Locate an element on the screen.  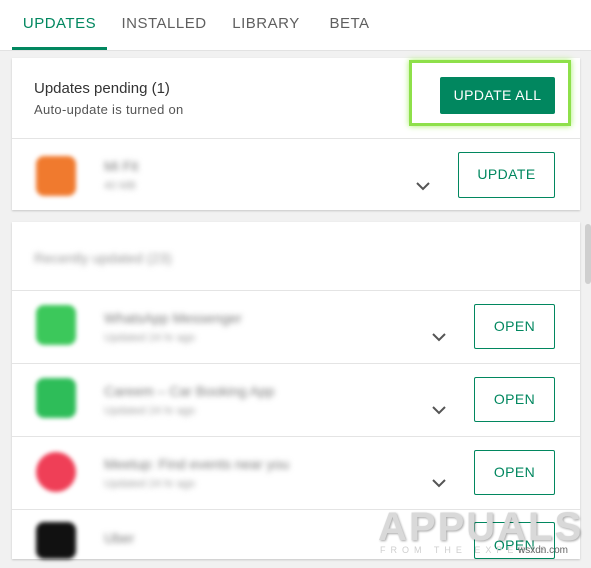
auto-update-status: Auto-update is turned on is located at coordinates (109, 109).